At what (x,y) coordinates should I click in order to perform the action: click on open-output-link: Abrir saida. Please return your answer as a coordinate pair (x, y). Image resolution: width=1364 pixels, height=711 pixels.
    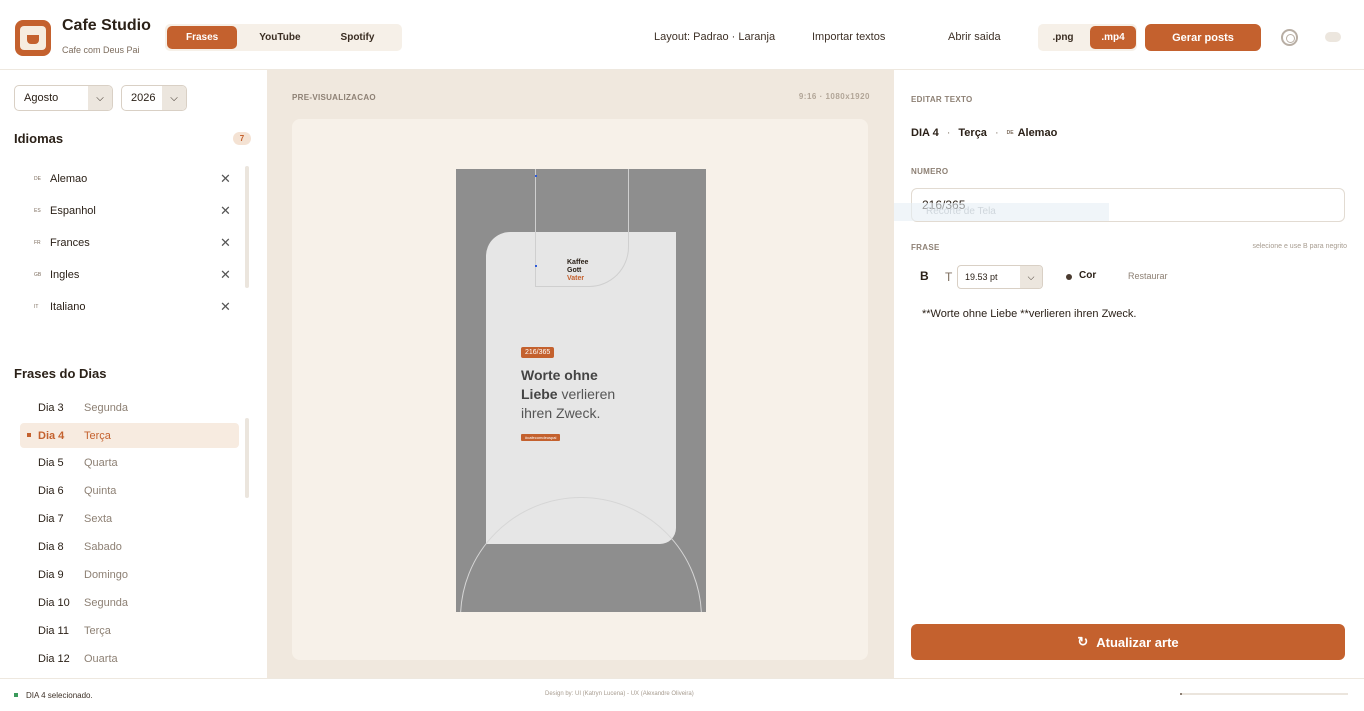
    Looking at the image, I should click on (974, 37).